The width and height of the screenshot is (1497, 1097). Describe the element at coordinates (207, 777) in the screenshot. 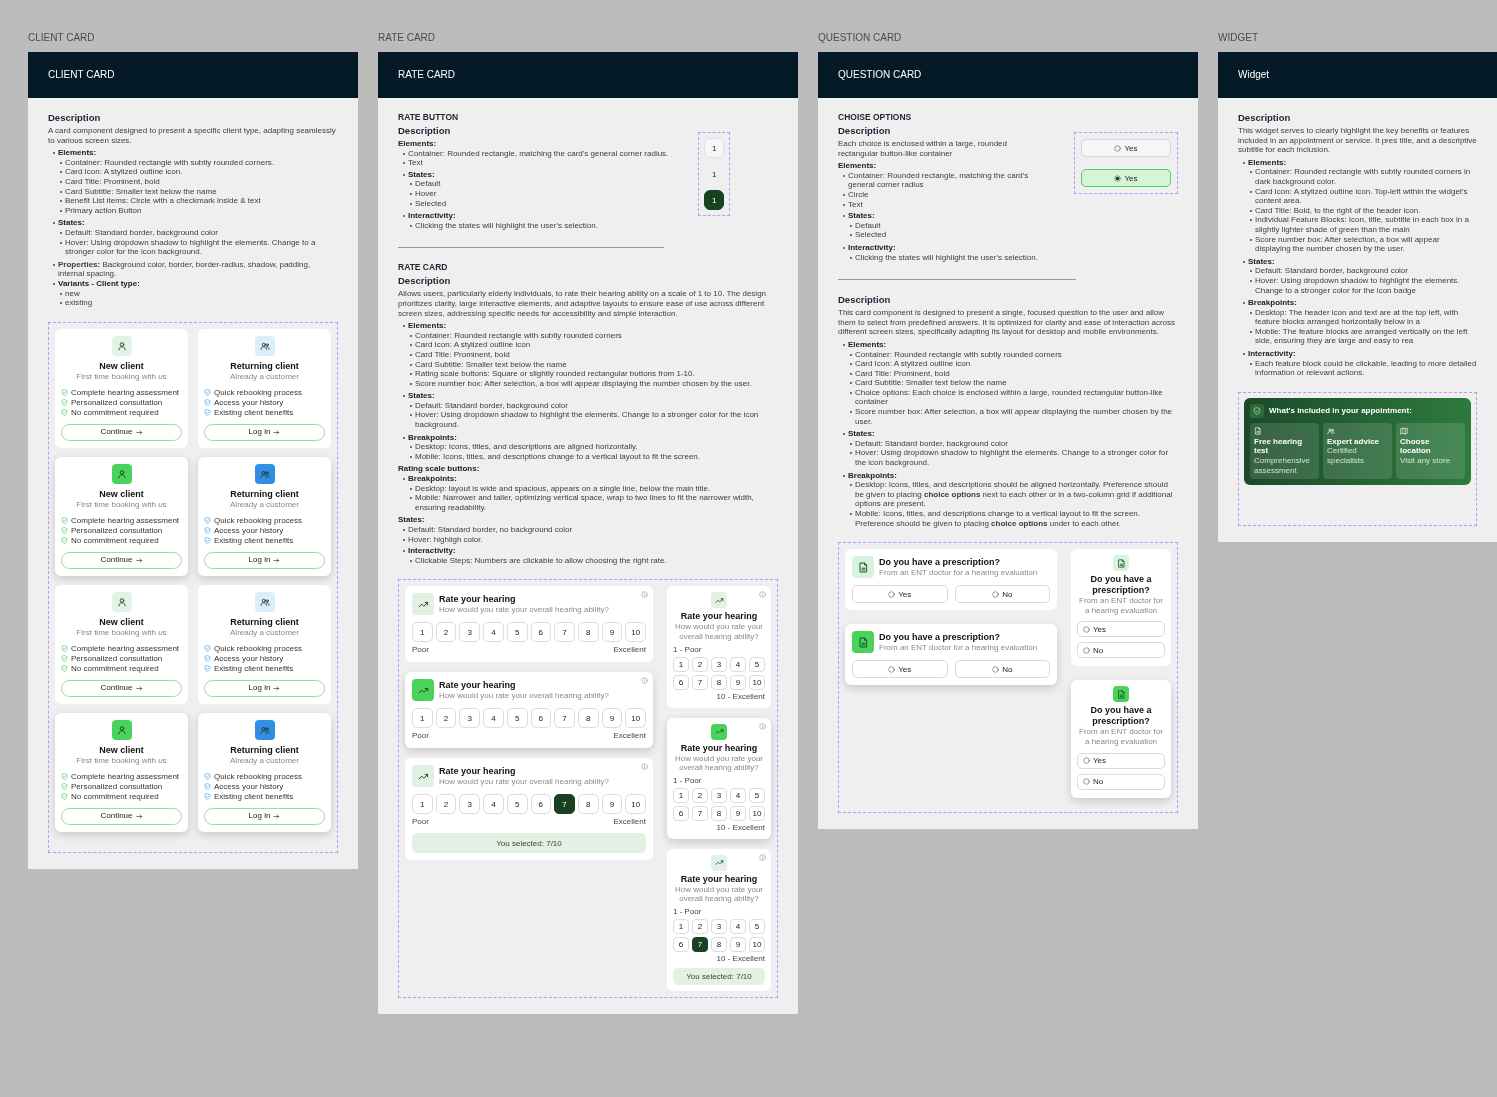

I see `shield-check-icon` at that location.